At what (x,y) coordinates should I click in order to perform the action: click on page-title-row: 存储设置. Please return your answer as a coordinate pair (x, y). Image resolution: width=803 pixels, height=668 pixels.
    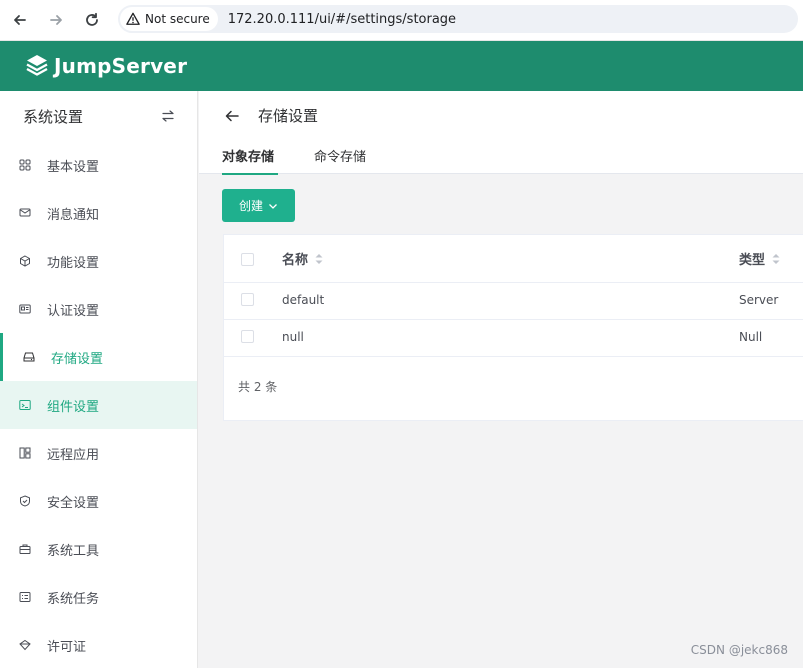
    Looking at the image, I should click on (271, 115).